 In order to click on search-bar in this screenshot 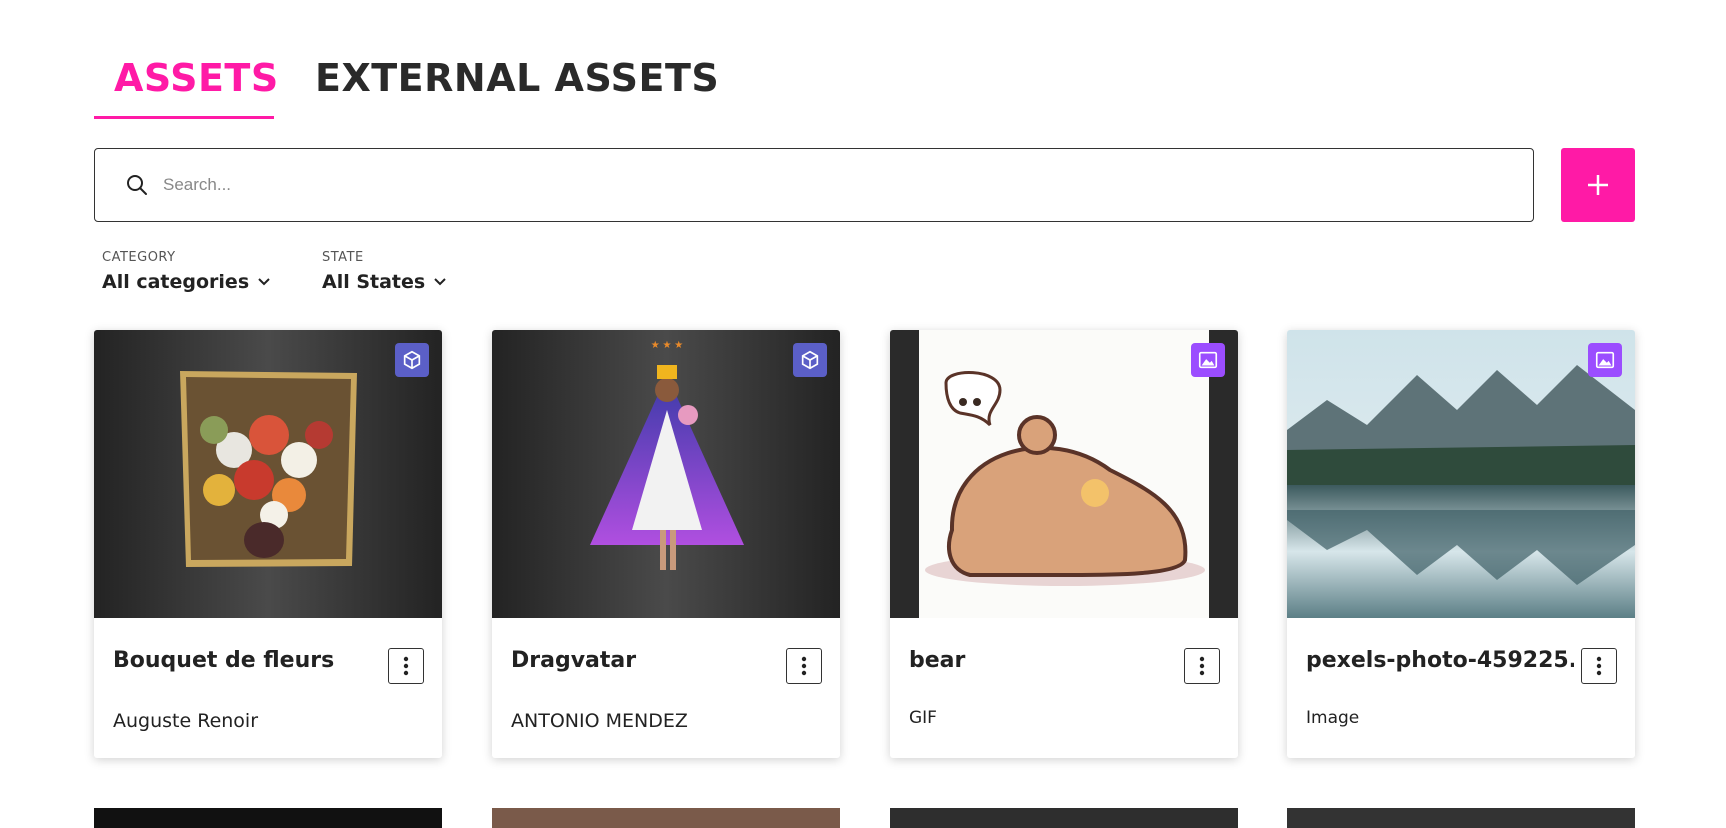, I will do `click(814, 185)`.